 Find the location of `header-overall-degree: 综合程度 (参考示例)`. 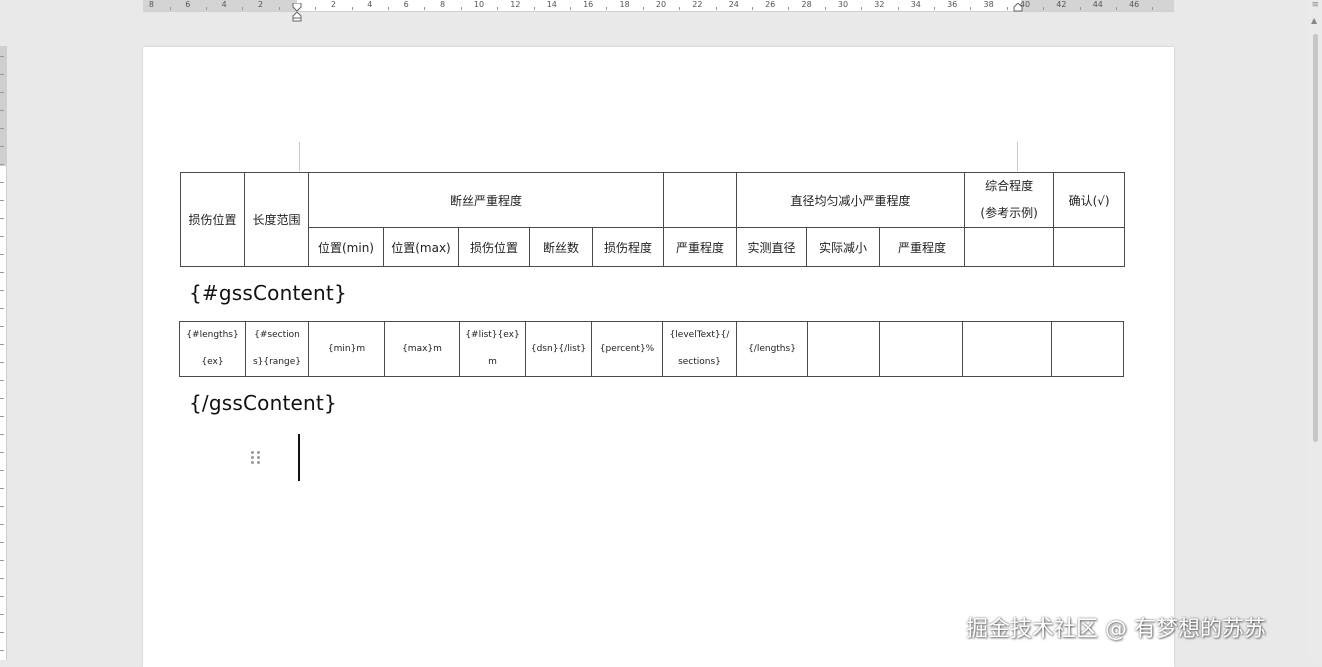

header-overall-degree: 综合程度 (参考示例) is located at coordinates (1009, 200).